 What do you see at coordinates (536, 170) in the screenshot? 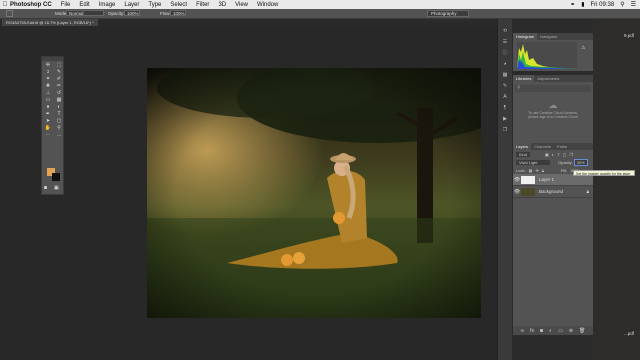
I see `lock-position-icon: ✣` at bounding box center [536, 170].